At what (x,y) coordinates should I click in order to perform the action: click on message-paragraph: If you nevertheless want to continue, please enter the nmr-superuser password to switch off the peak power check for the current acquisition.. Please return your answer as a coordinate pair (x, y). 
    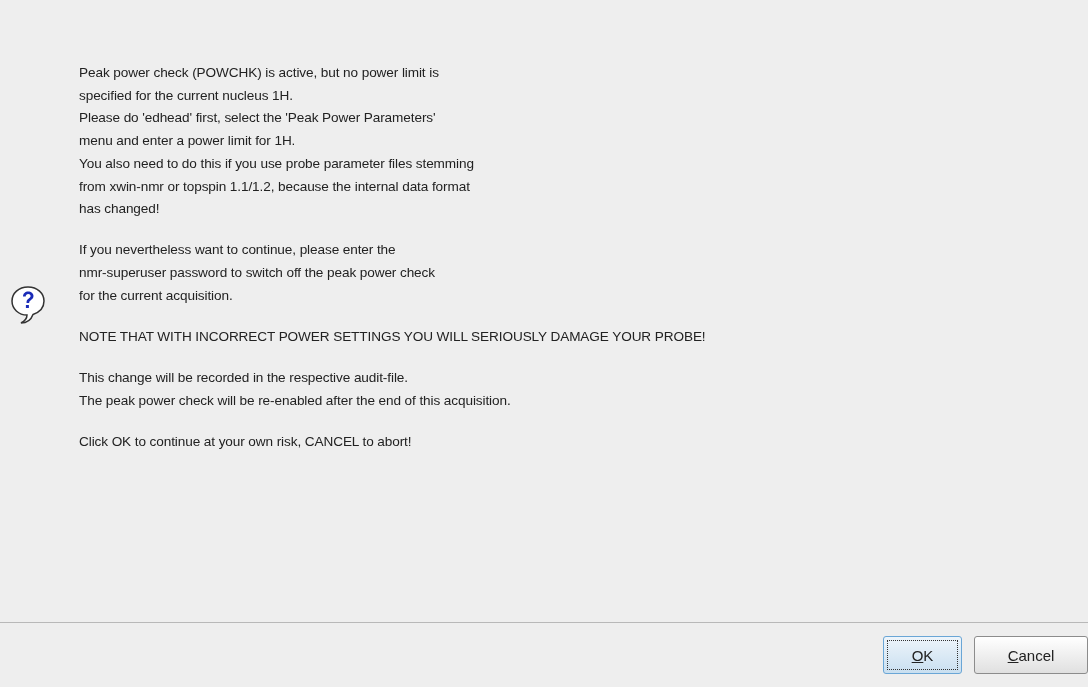
    Looking at the image, I should click on (257, 273).